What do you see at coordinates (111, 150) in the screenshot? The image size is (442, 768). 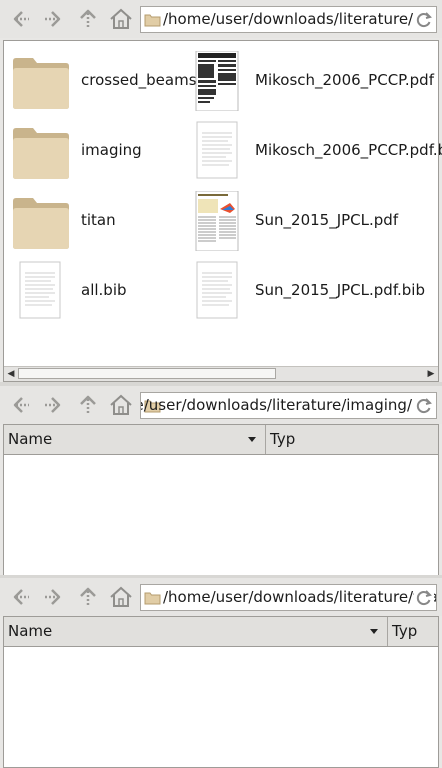 I see `item-label: imaging` at bounding box center [111, 150].